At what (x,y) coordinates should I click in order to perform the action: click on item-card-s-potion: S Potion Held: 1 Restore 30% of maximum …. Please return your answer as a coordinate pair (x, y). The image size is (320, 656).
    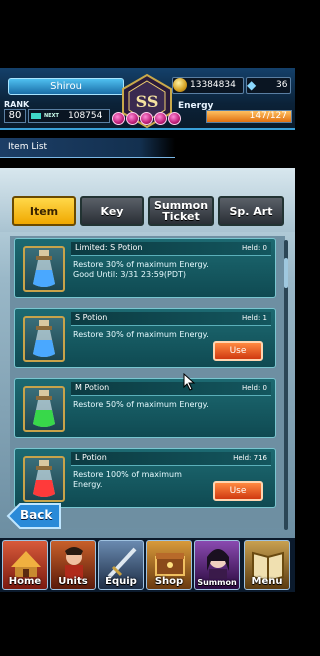
    Looking at the image, I should click on (145, 338).